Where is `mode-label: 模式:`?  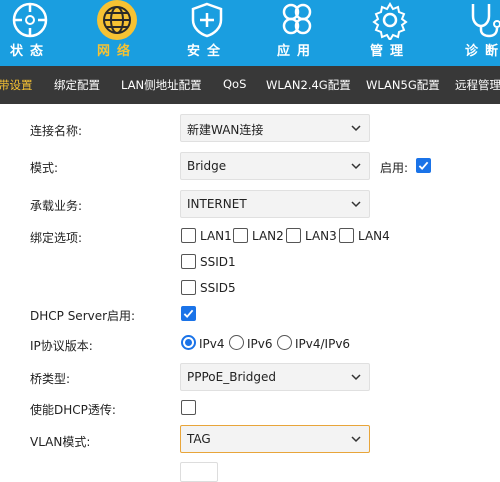
mode-label: 模式: is located at coordinates (44, 168).